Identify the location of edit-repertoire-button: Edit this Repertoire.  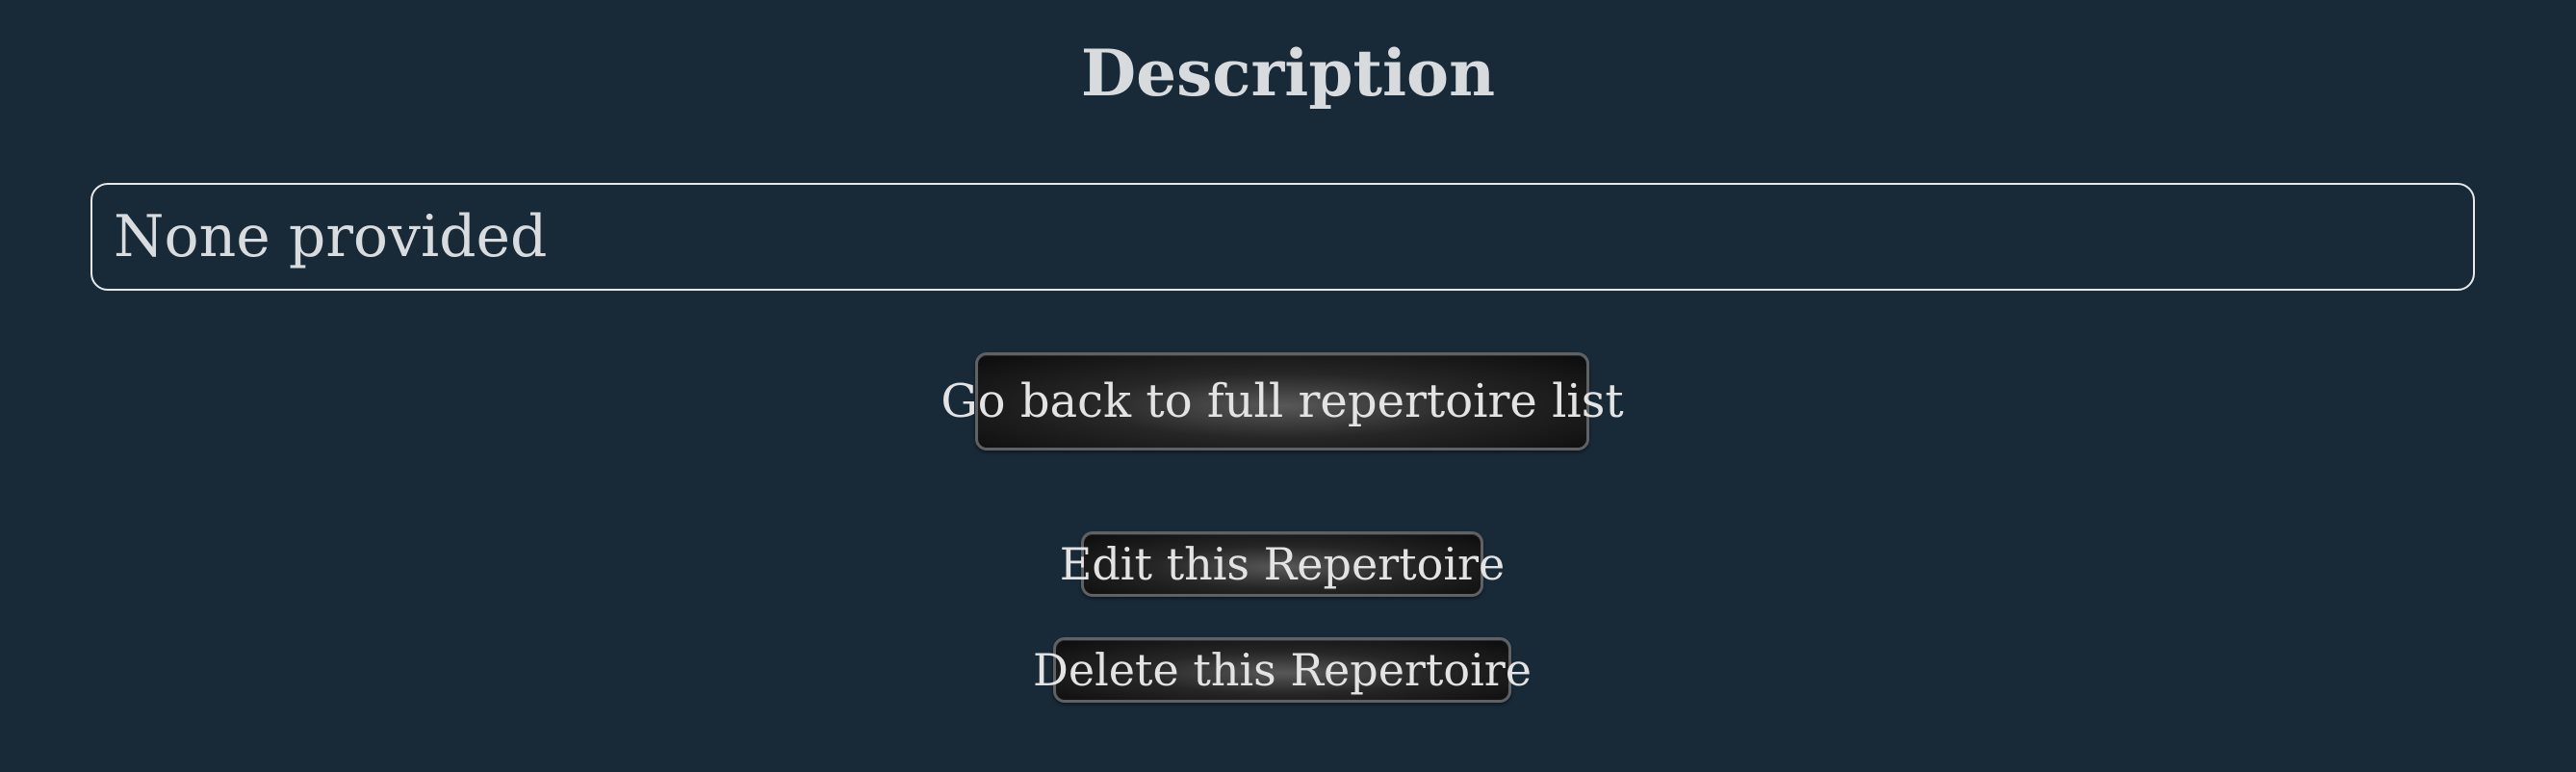
(1283, 564).